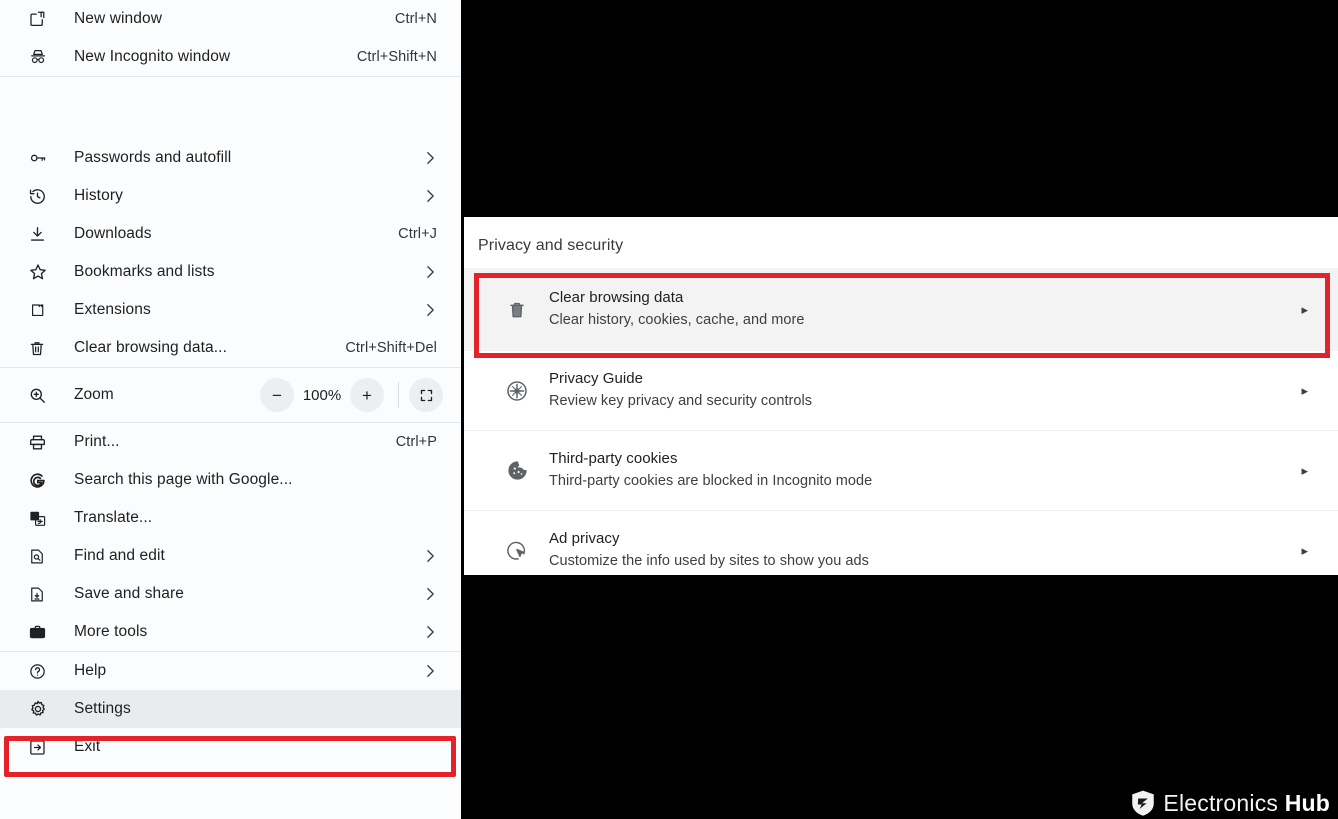  I want to click on menu-section-bottom: Help Settings Exit, so click(230, 709).